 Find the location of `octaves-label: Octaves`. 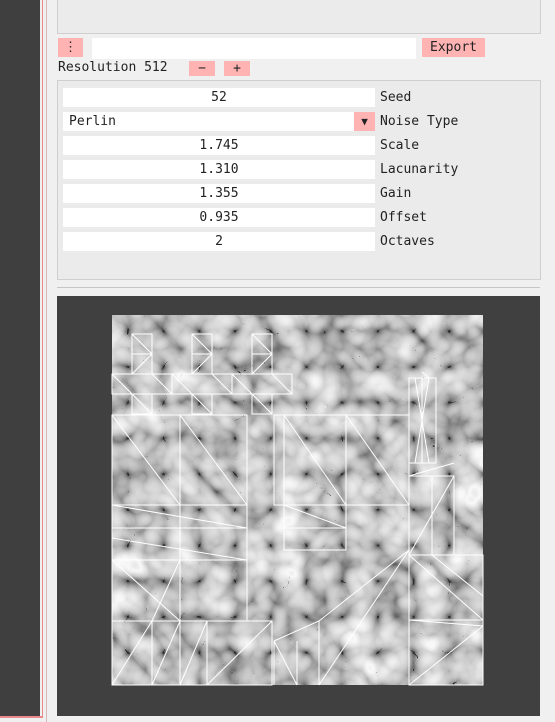

octaves-label: Octaves is located at coordinates (407, 241).